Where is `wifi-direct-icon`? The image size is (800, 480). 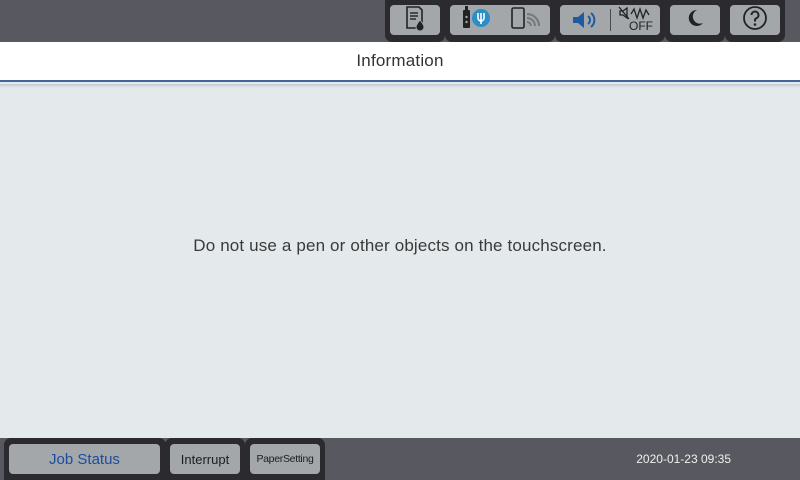 wifi-direct-icon is located at coordinates (525, 20).